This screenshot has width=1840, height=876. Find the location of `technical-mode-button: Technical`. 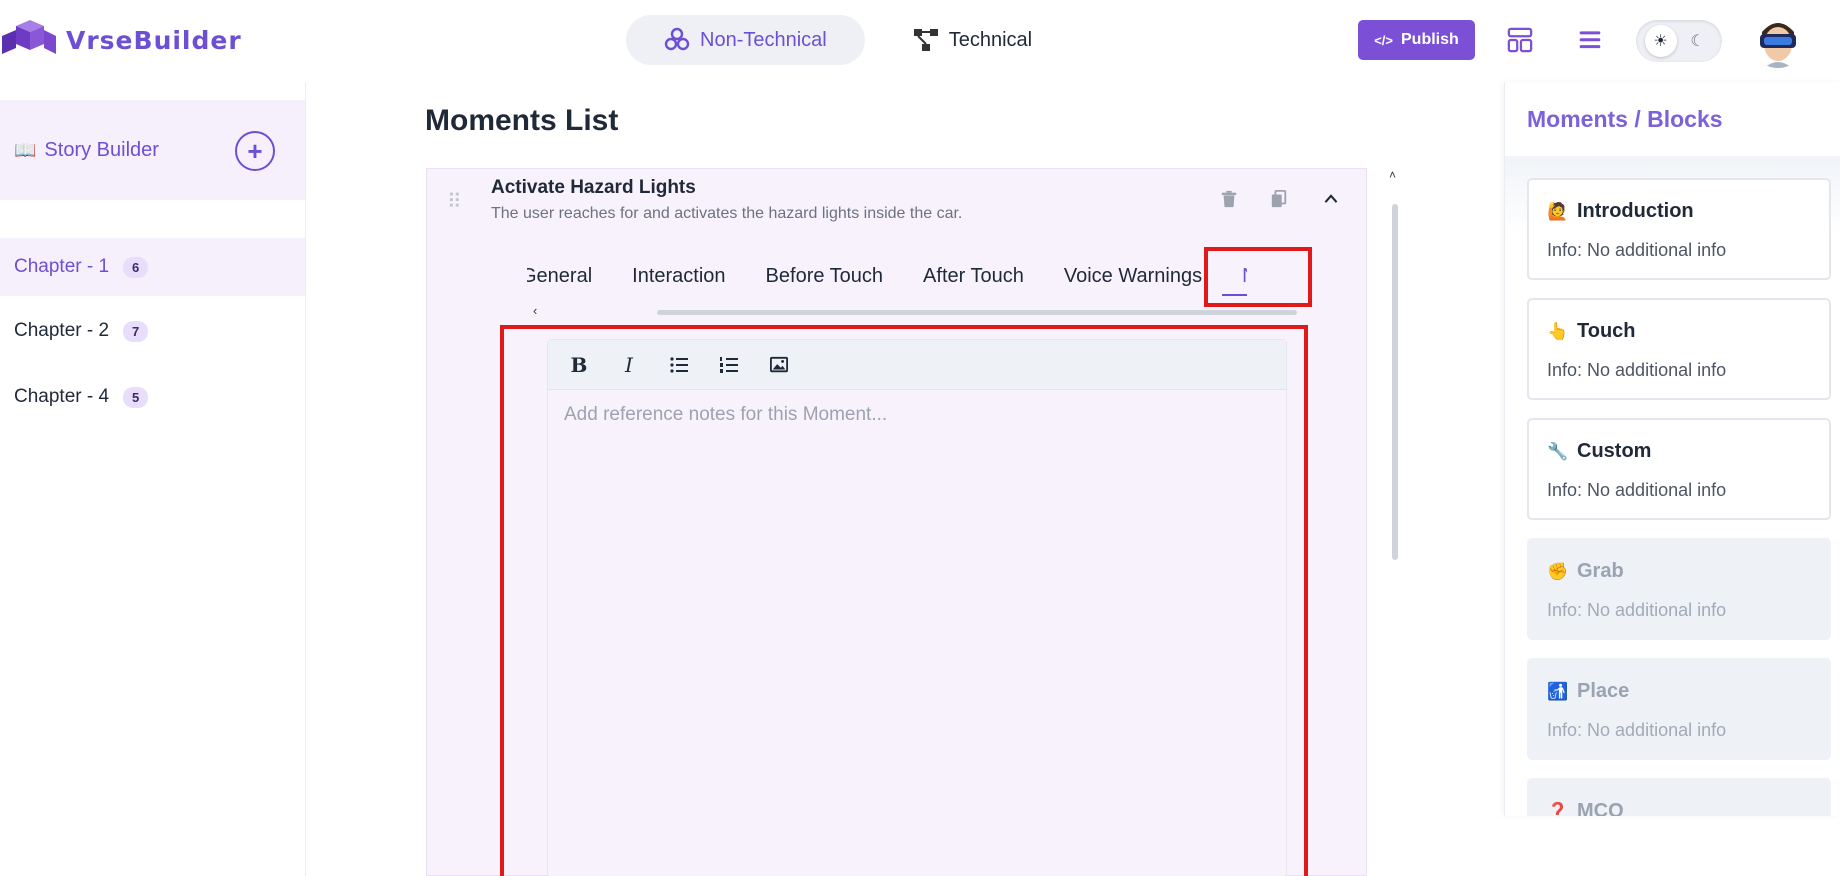

technical-mode-button: Technical is located at coordinates (972, 40).